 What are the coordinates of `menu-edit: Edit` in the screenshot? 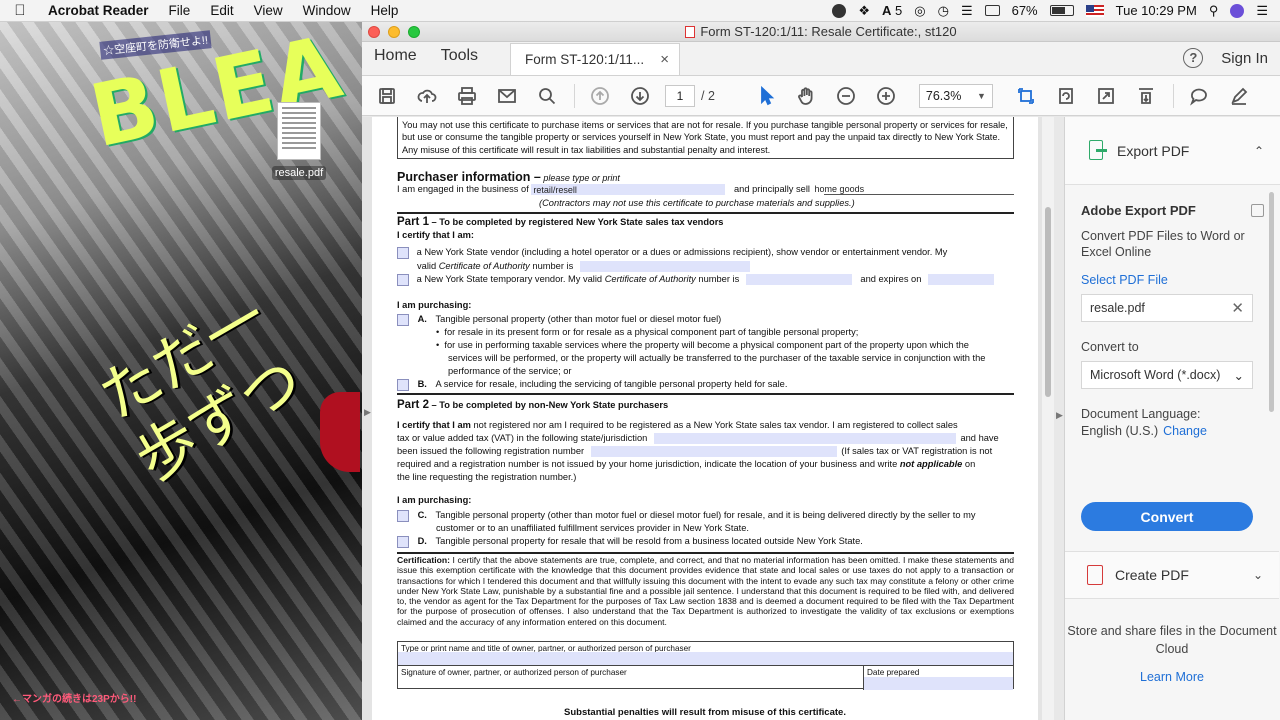 It's located at (221, 10).